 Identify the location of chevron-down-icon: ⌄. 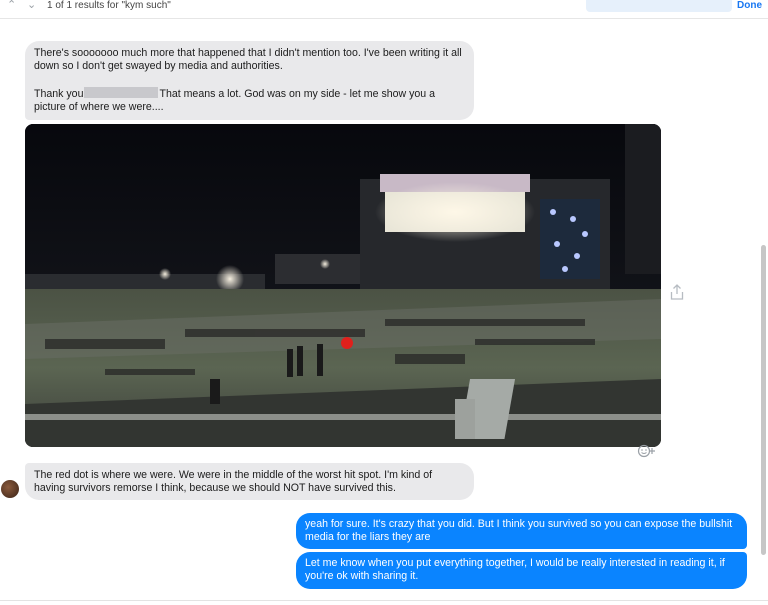
(31, 5).